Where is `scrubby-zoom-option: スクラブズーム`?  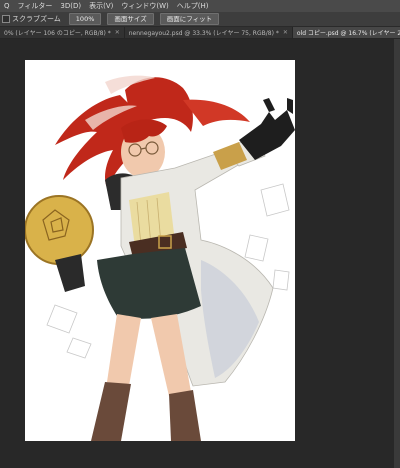 scrubby-zoom-option: スクラブズーム is located at coordinates (31, 19).